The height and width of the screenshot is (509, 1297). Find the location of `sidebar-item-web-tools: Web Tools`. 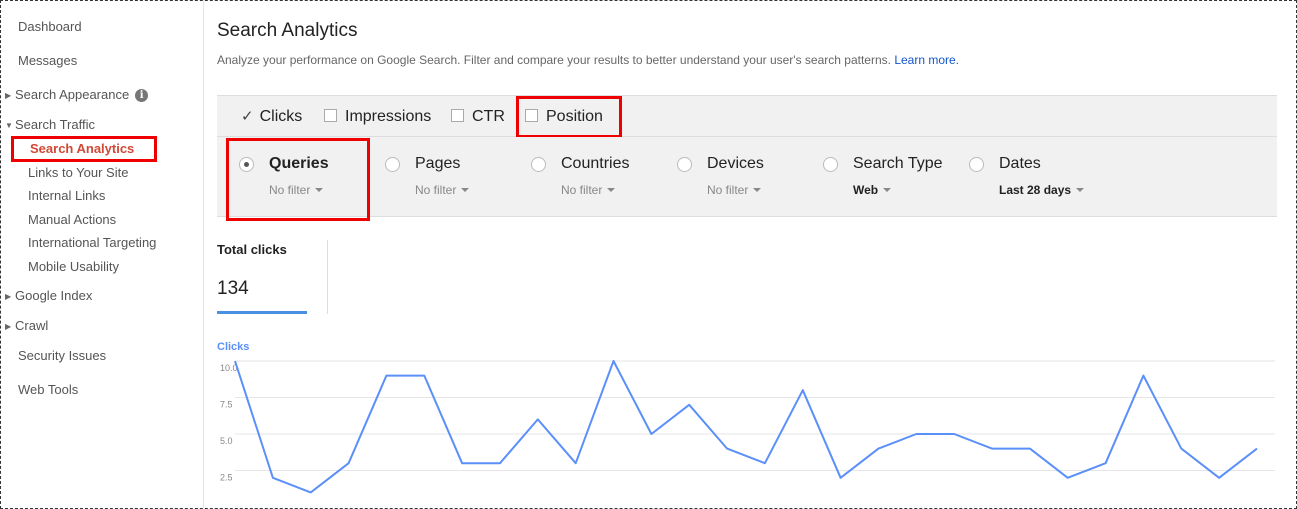

sidebar-item-web-tools: Web Tools is located at coordinates (48, 389).